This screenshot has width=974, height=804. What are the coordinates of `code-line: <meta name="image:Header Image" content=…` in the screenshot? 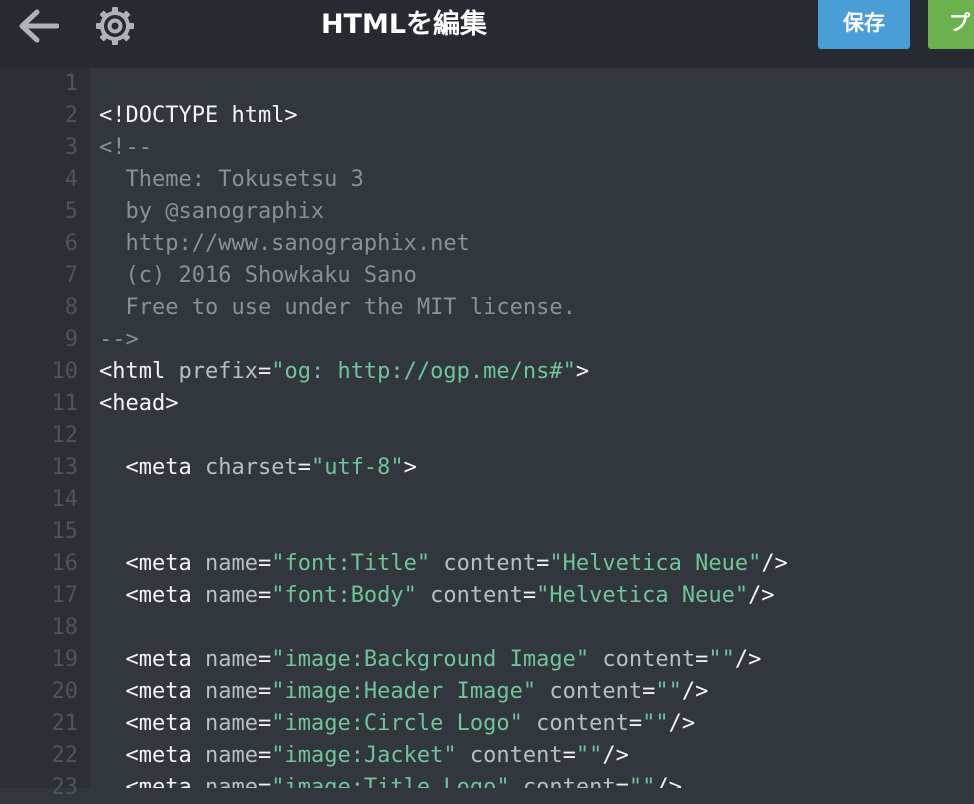 It's located at (404, 692).